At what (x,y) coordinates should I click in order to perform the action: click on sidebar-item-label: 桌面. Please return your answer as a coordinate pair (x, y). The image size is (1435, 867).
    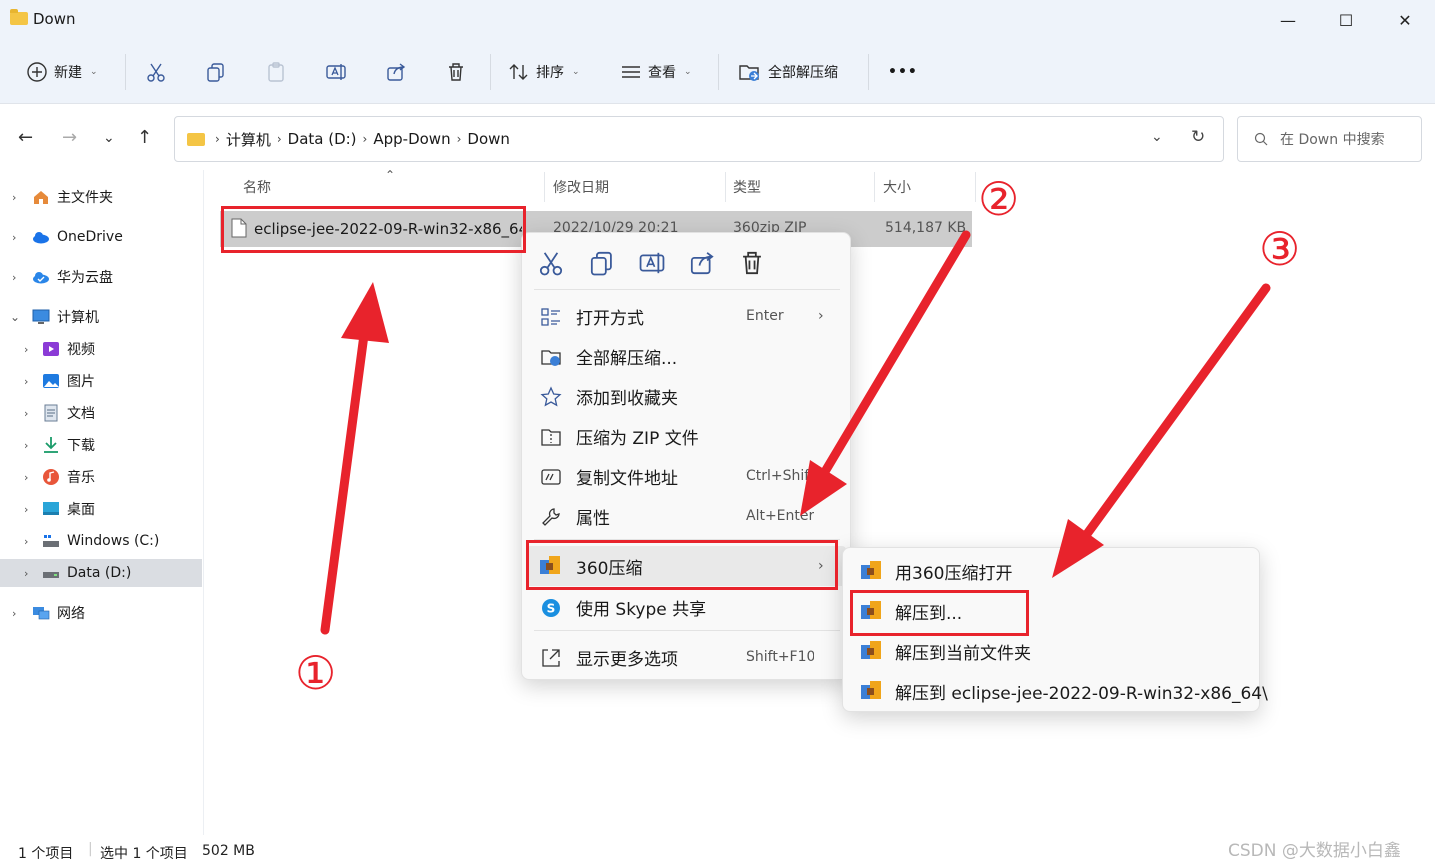
    Looking at the image, I should click on (81, 510).